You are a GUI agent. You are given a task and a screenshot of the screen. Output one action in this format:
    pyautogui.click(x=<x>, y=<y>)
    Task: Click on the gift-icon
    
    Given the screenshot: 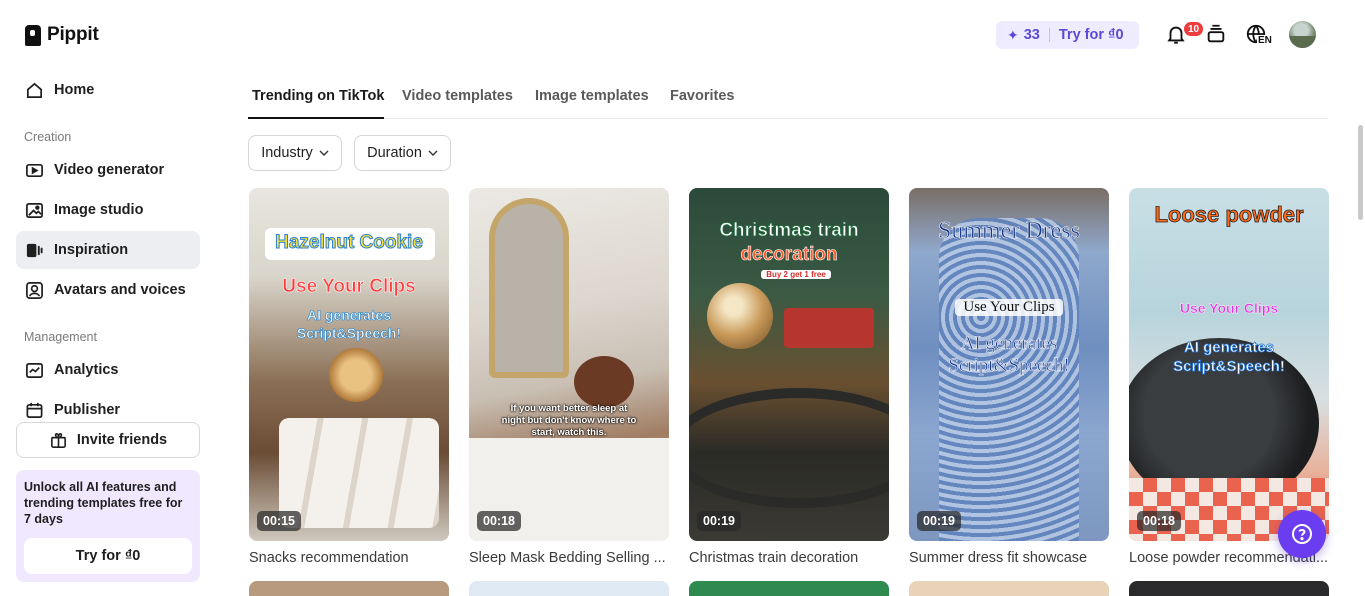 What is the action you would take?
    pyautogui.click(x=59, y=440)
    